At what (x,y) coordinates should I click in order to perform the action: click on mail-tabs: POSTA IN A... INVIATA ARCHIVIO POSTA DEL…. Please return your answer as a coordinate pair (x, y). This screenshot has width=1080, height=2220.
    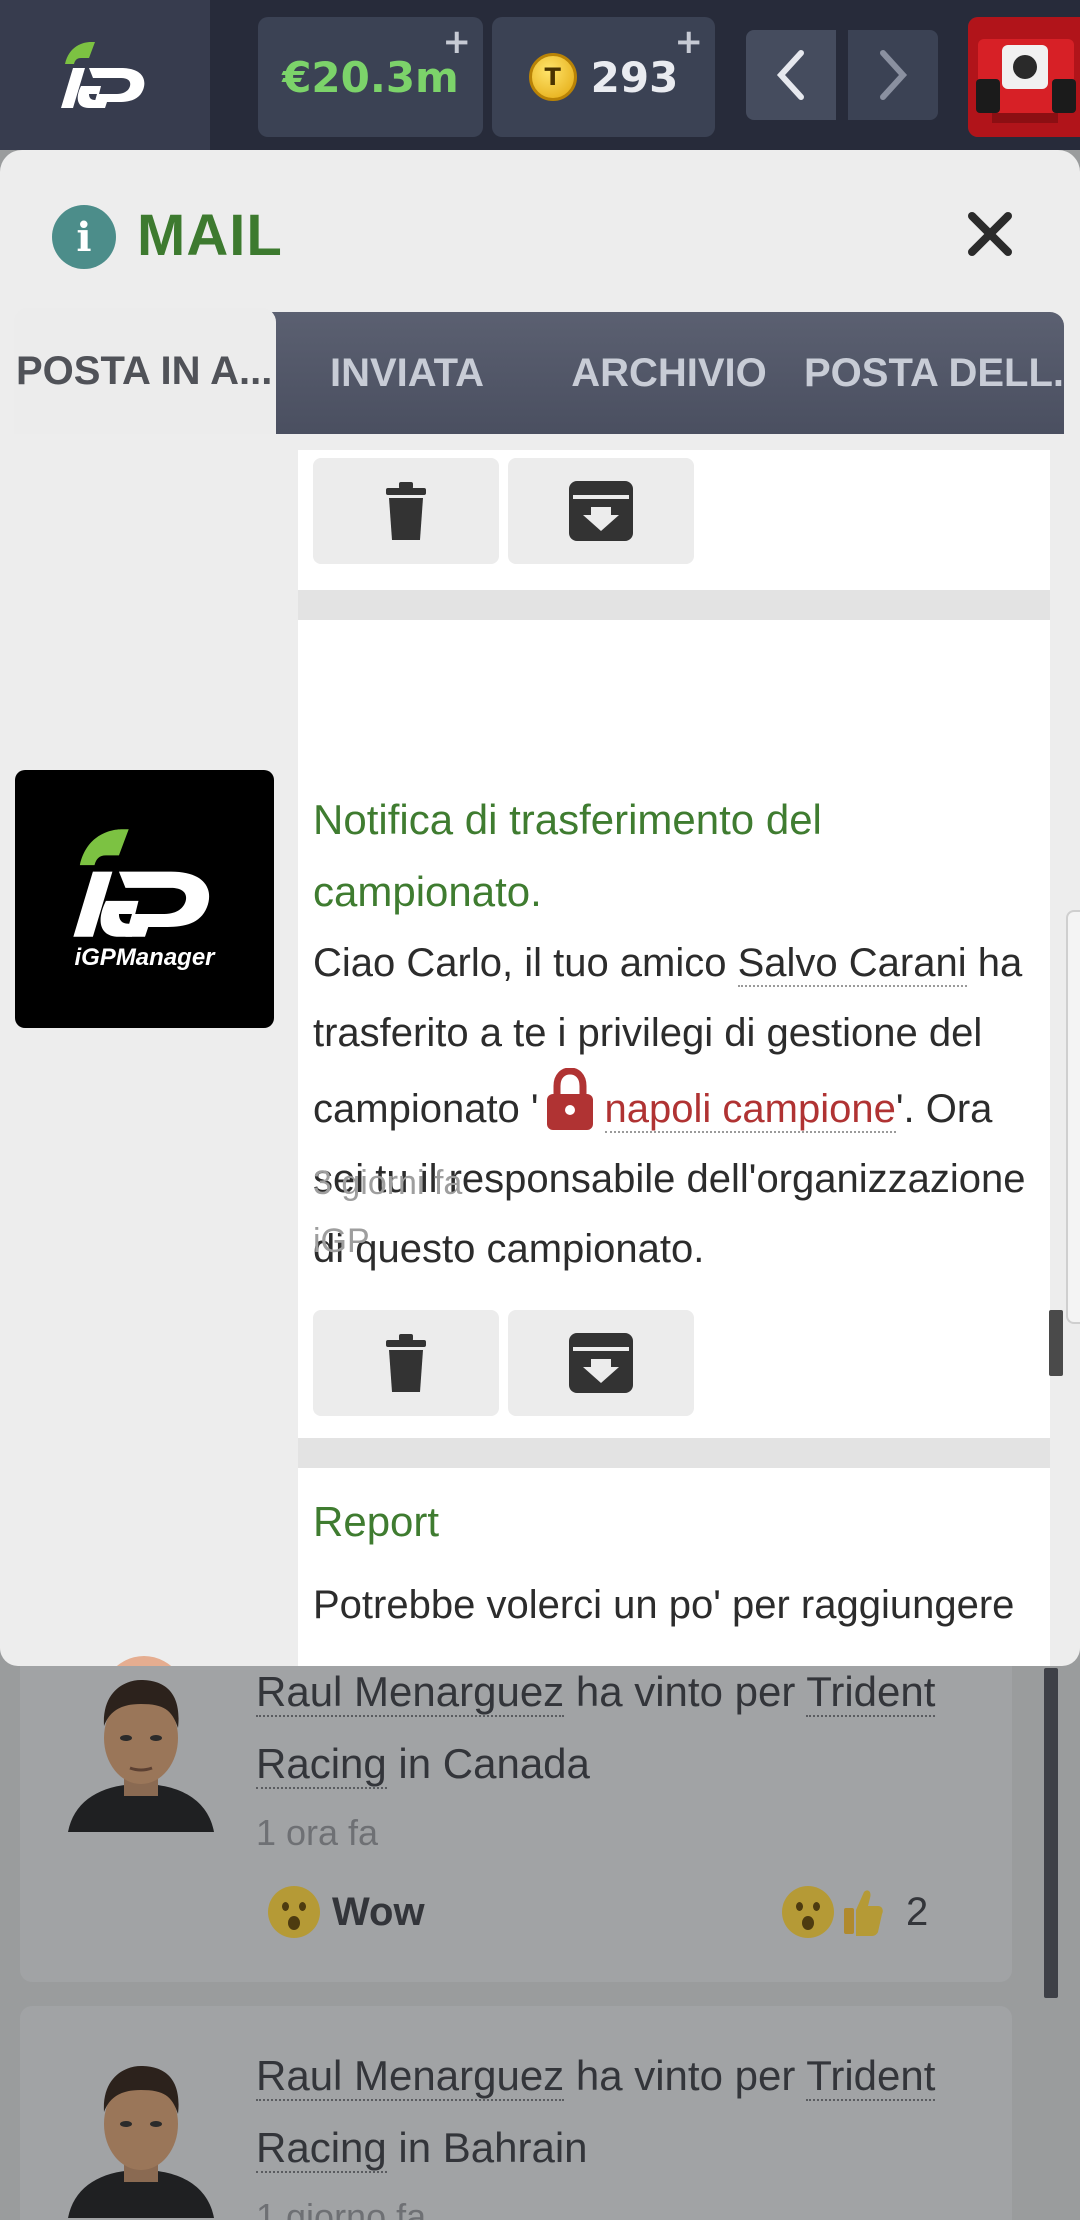
    Looking at the image, I should click on (539, 371).